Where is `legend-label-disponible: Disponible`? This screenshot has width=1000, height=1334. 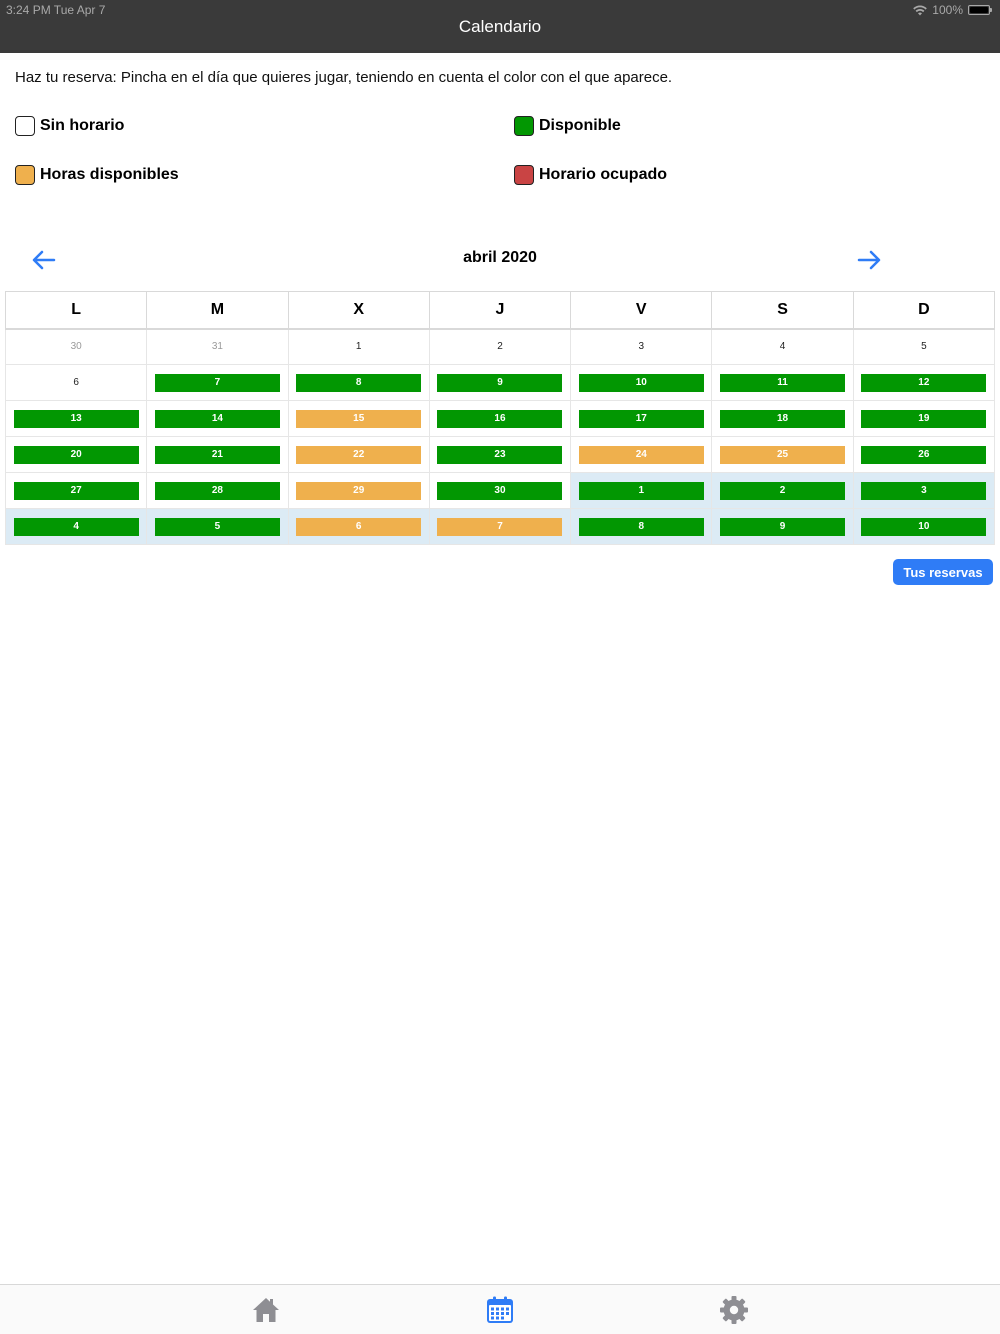
legend-label-disponible: Disponible is located at coordinates (580, 125).